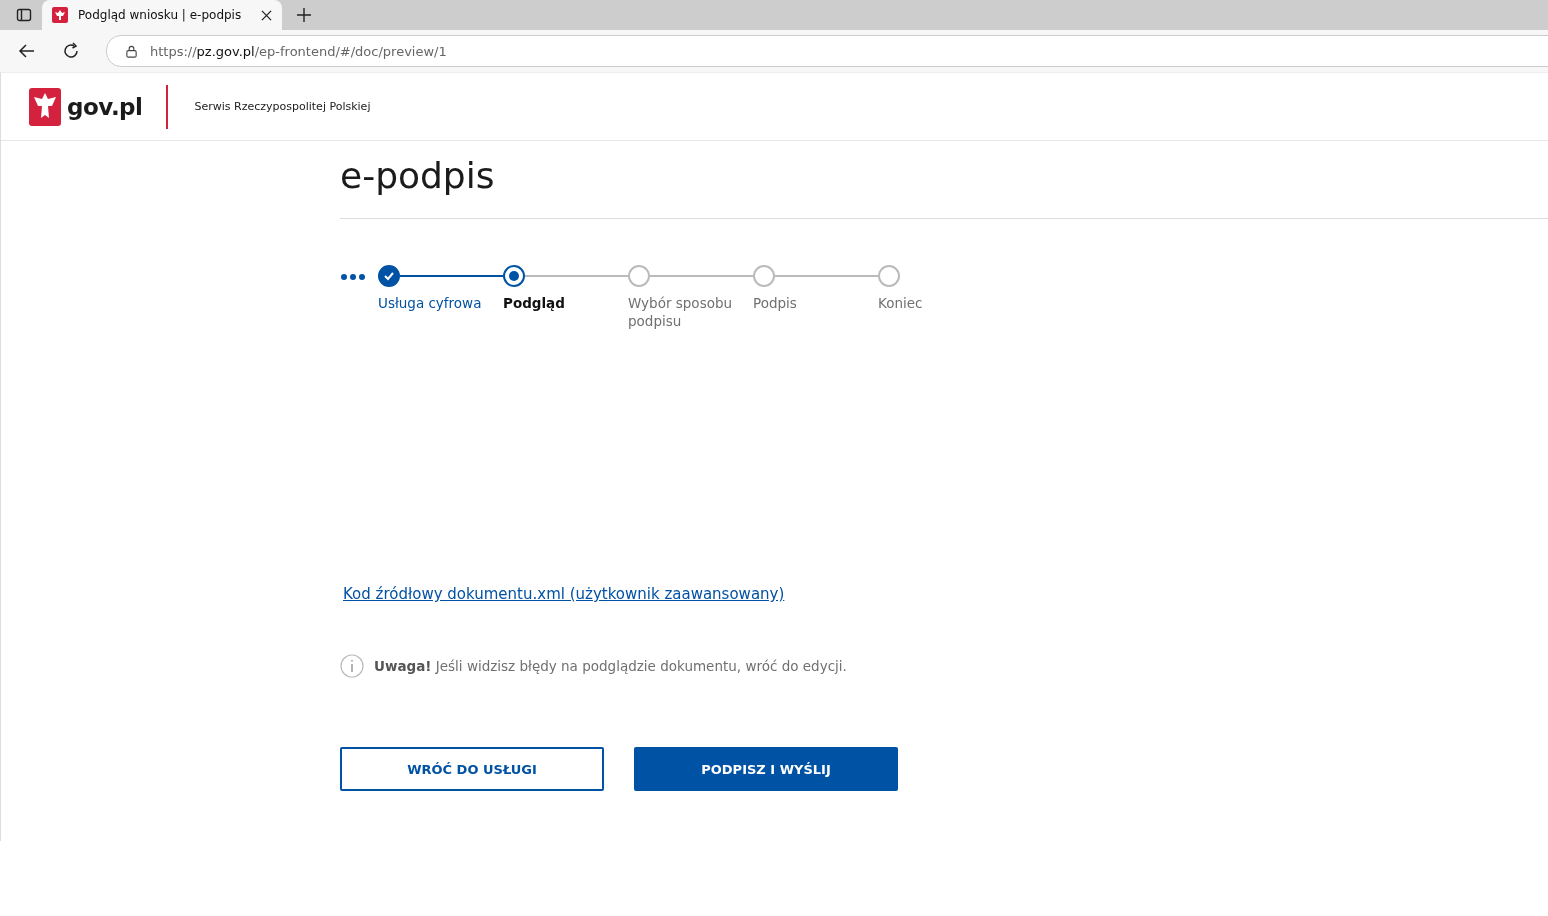  Describe the element at coordinates (901, 303) in the screenshot. I see `step-label: Koniec` at that location.